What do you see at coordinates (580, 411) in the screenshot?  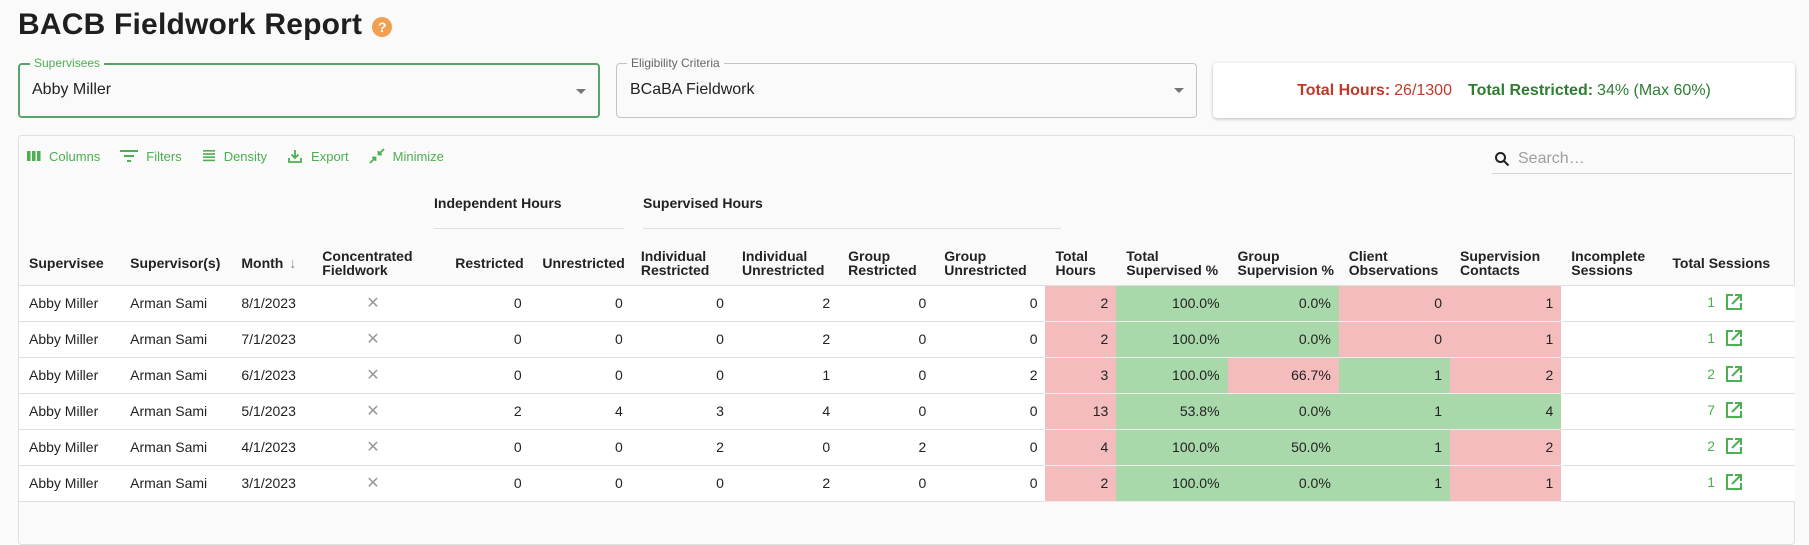 I see `cell-ind-unrestricted: 4` at bounding box center [580, 411].